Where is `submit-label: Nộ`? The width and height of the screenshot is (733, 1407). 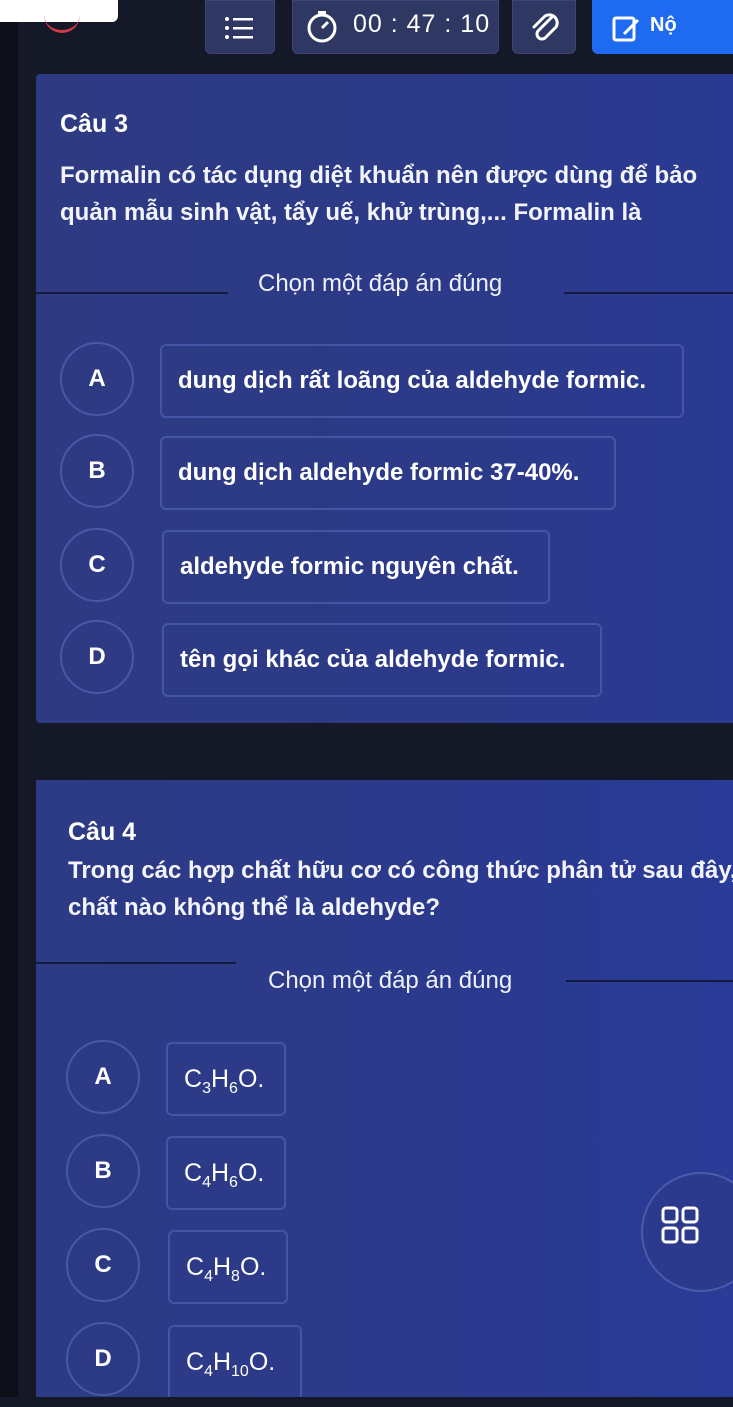 submit-label: Nộ is located at coordinates (663, 25).